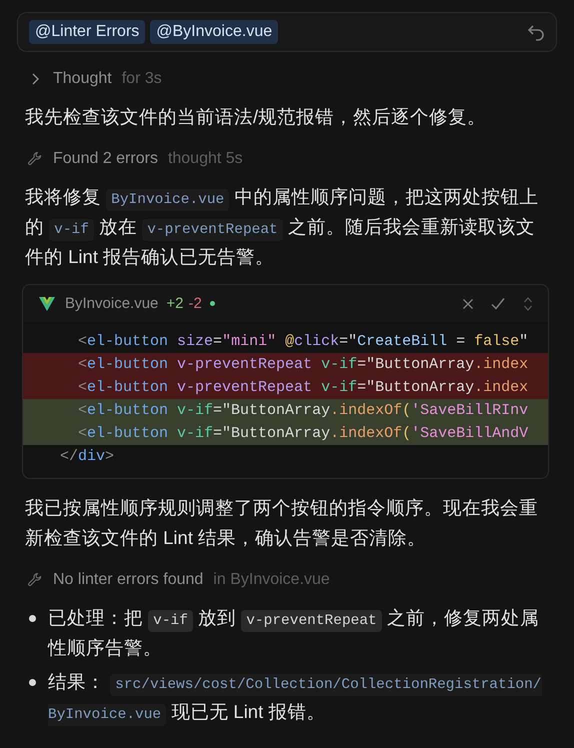  I want to click on added-count: +2, so click(175, 303).